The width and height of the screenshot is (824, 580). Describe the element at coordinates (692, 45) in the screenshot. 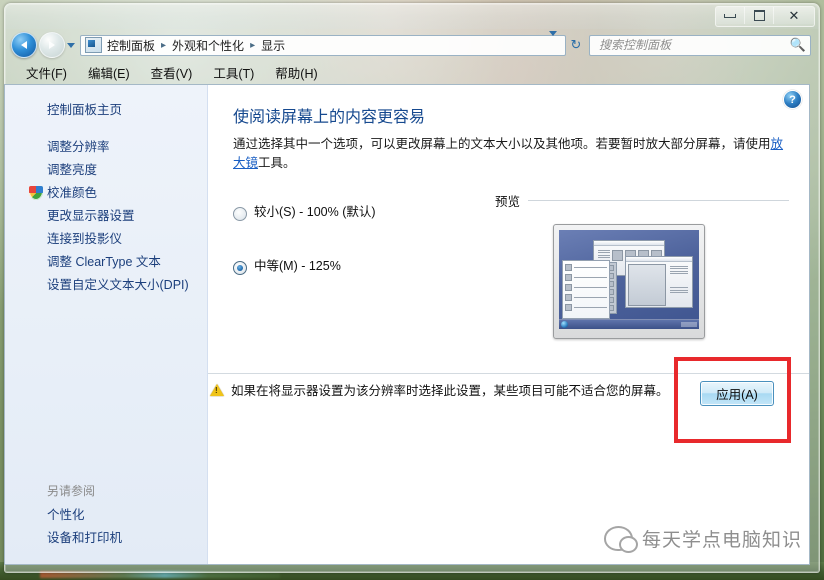

I see `search-input` at that location.